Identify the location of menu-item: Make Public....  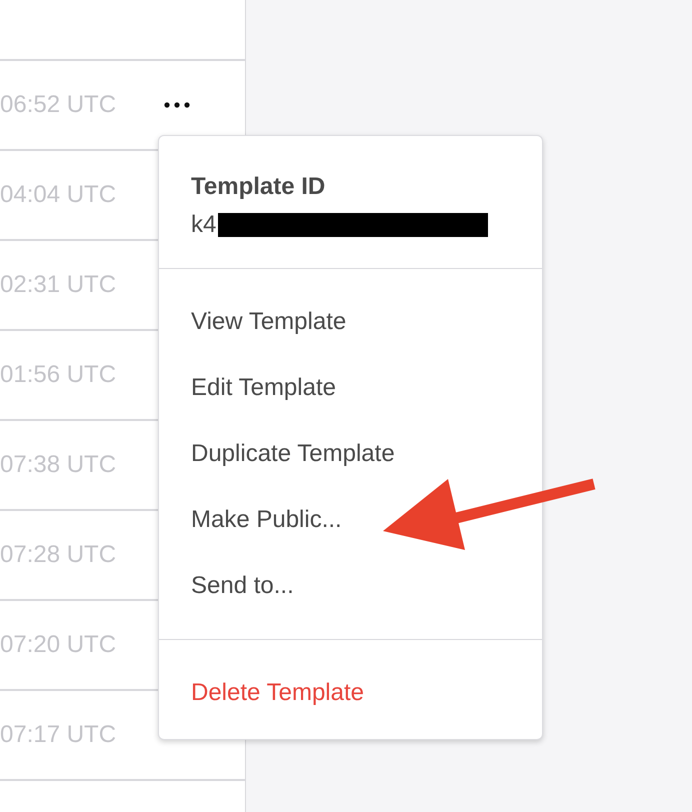
(350, 520).